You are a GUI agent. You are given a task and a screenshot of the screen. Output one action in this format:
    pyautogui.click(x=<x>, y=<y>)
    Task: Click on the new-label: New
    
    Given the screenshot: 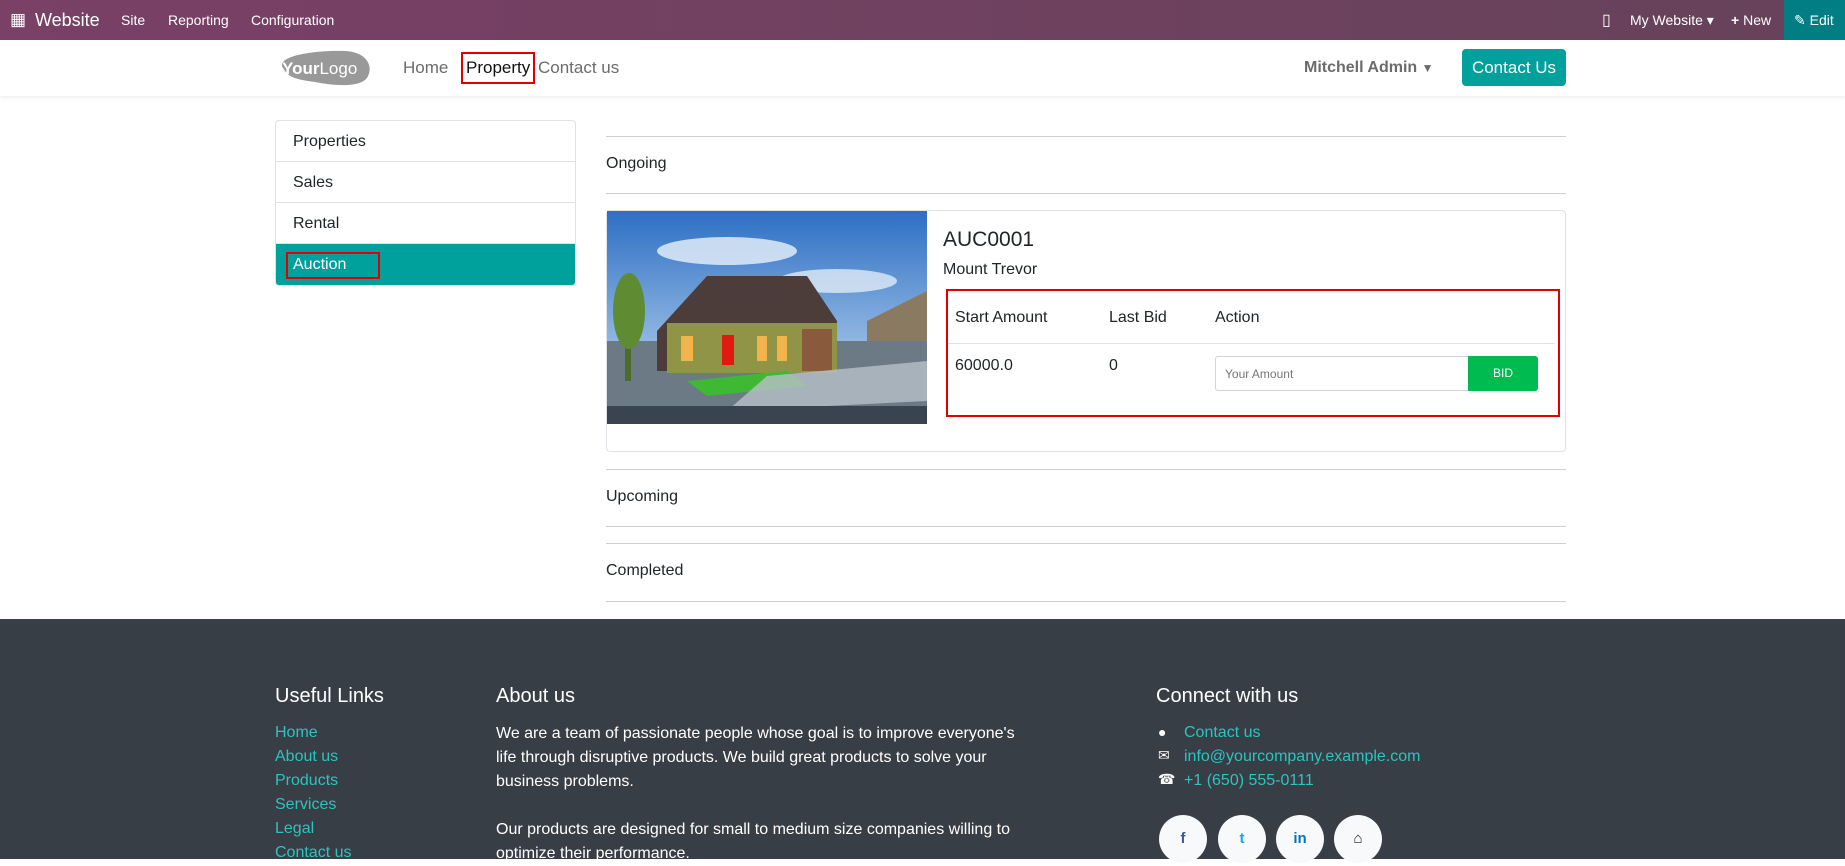 What is the action you would take?
    pyautogui.click(x=1757, y=20)
    